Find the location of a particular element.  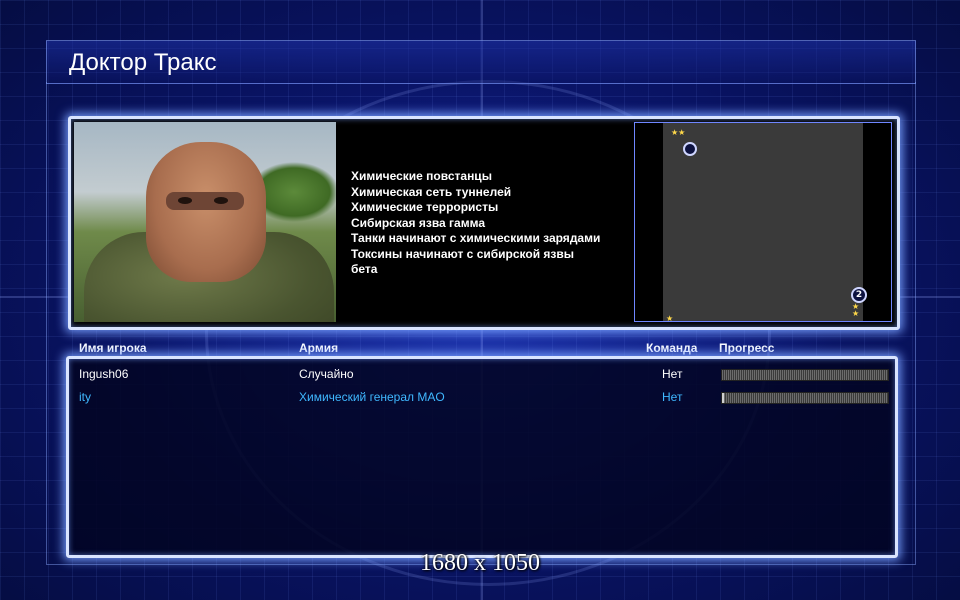

column-header-player-name: Имя игрока is located at coordinates (113, 348).